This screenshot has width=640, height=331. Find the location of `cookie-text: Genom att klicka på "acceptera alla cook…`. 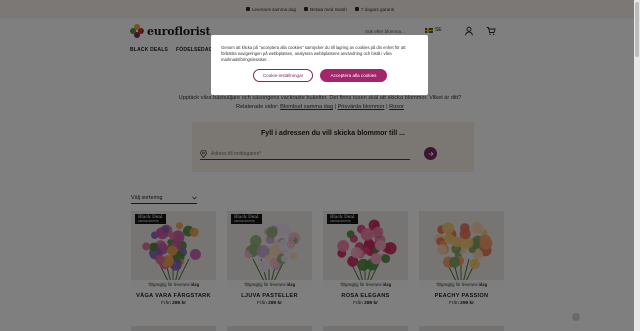

cookie-text: Genom att klicka på "acceptera alla cook… is located at coordinates (313, 53).